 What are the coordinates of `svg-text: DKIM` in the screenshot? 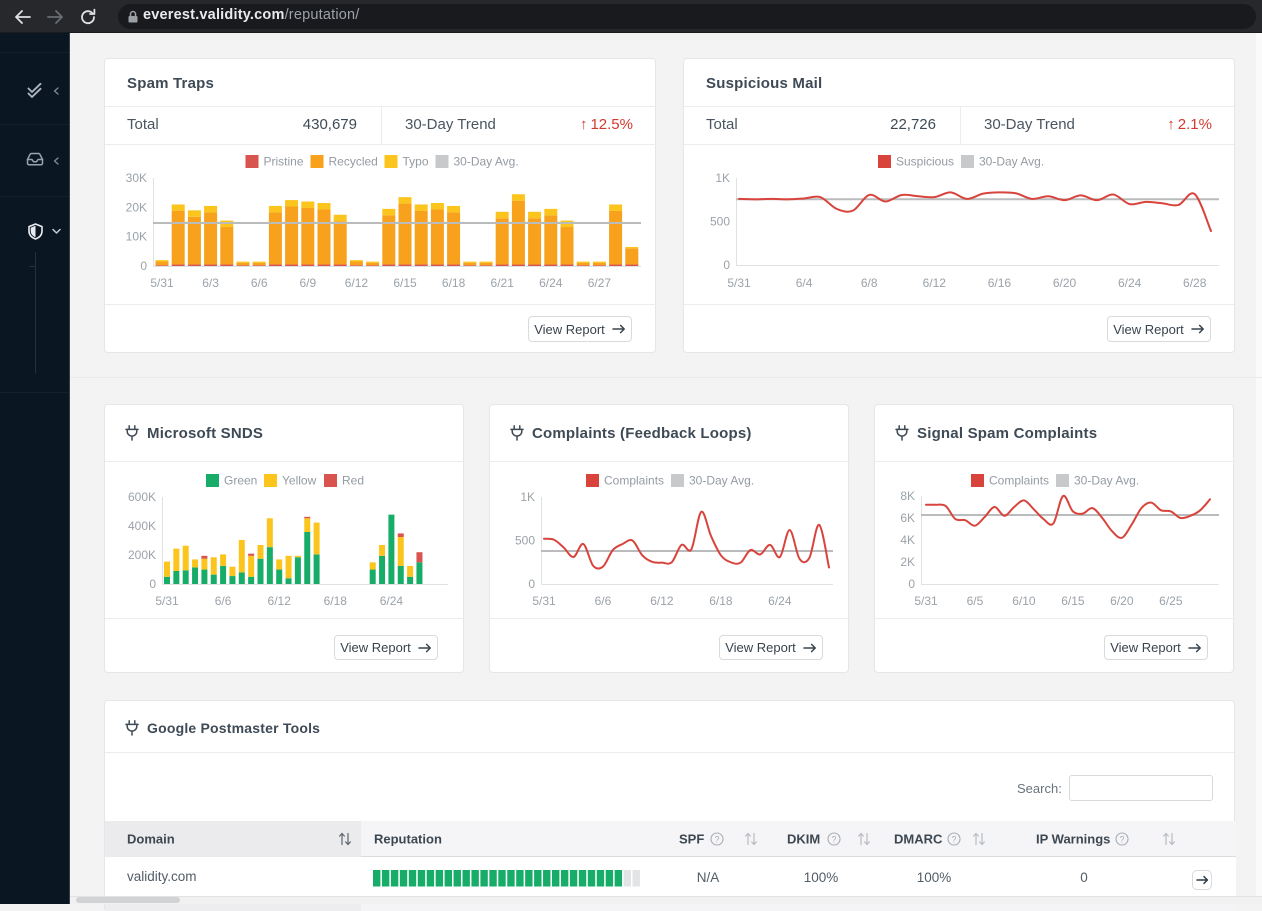 It's located at (803, 839).